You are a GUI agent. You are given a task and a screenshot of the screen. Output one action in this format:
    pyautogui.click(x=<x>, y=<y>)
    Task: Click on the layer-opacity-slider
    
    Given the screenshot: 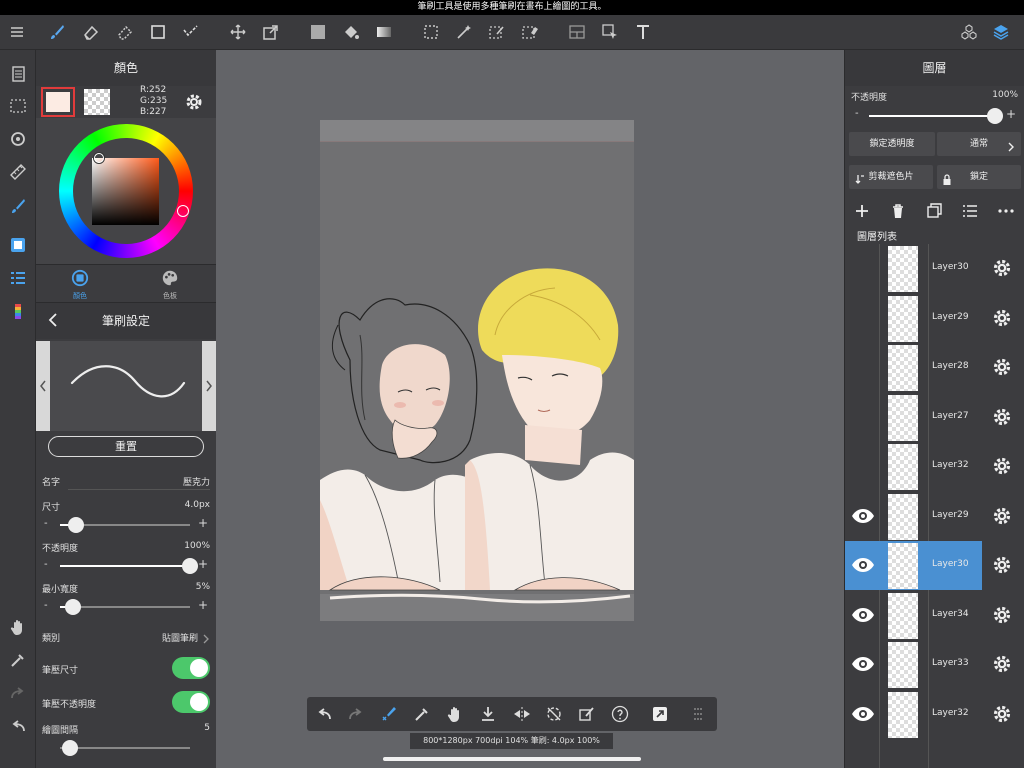 What is the action you would take?
    pyautogui.click(x=936, y=116)
    